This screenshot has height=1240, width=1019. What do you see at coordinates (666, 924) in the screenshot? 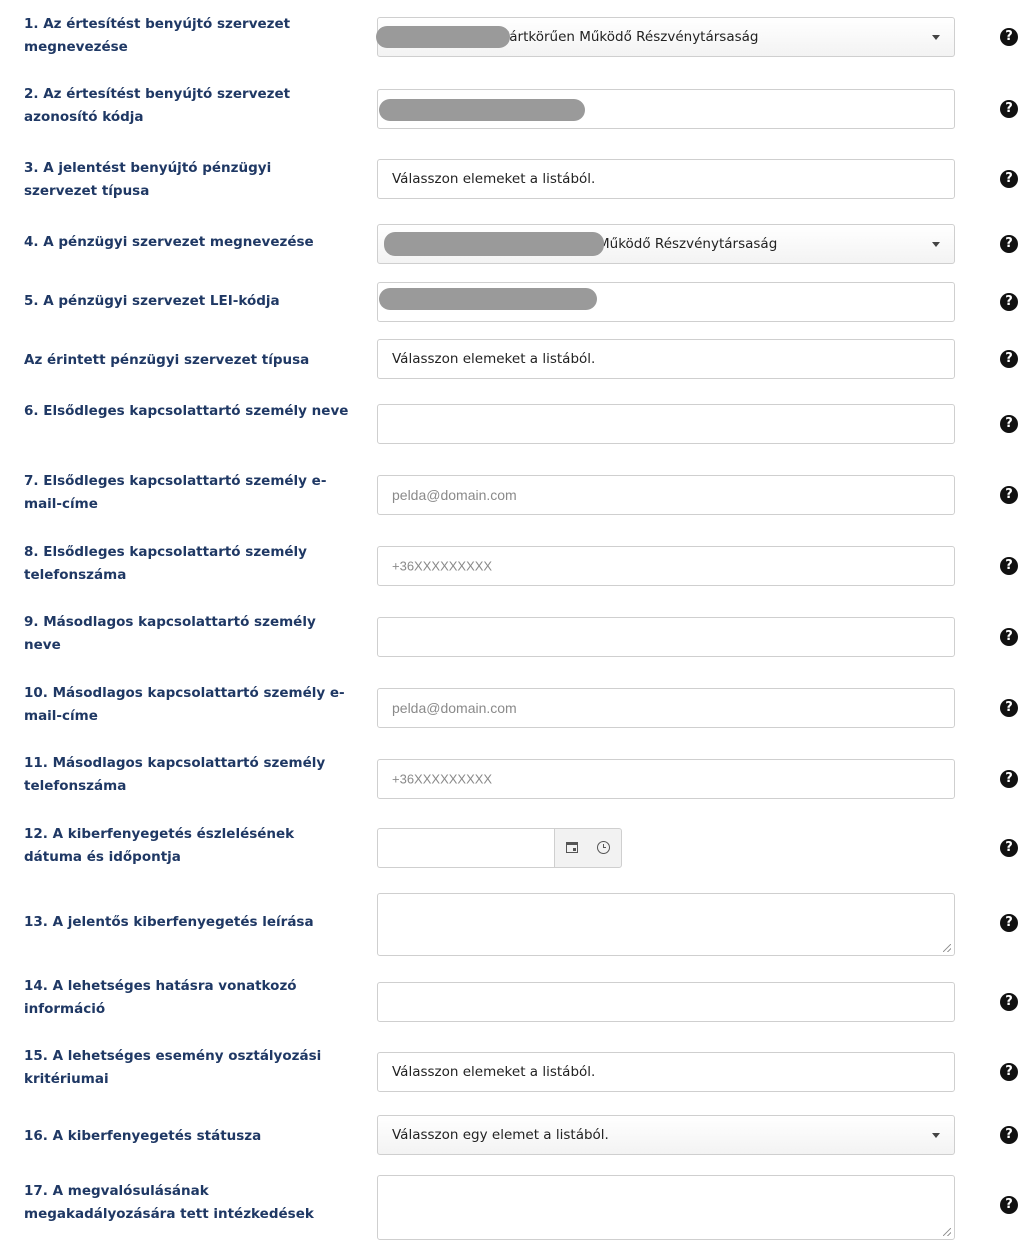
I see `threat-description-textarea` at bounding box center [666, 924].